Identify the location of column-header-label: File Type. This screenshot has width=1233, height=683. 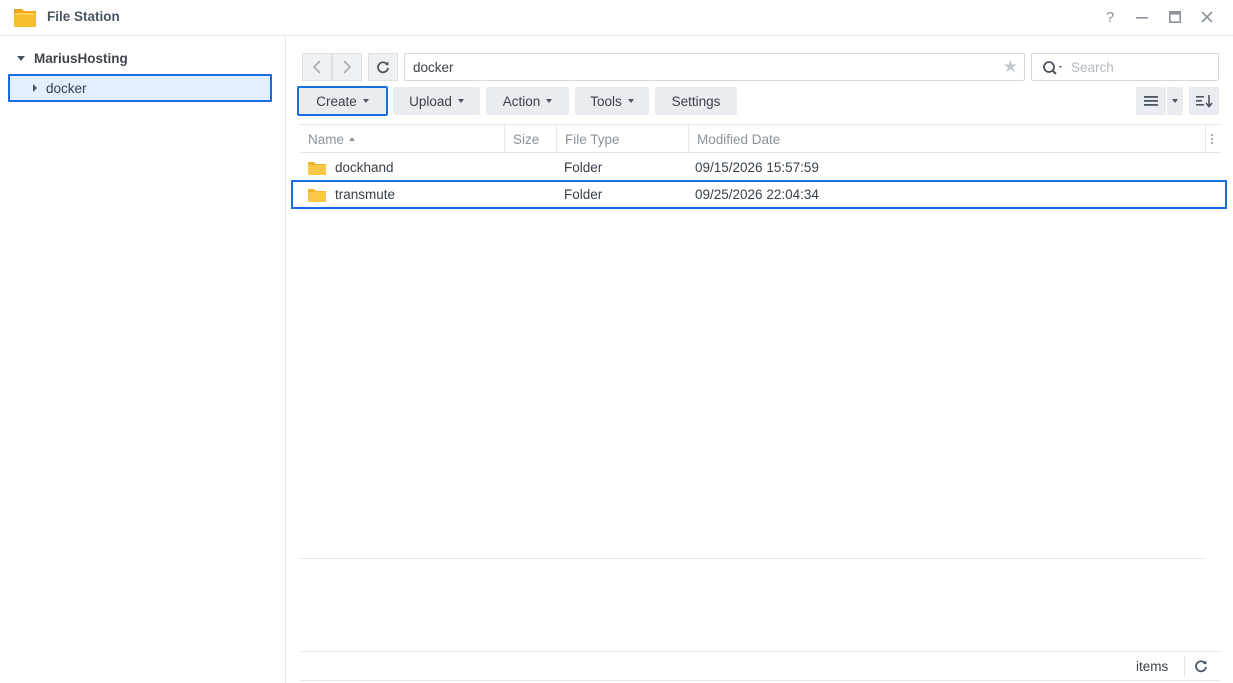
(592, 139).